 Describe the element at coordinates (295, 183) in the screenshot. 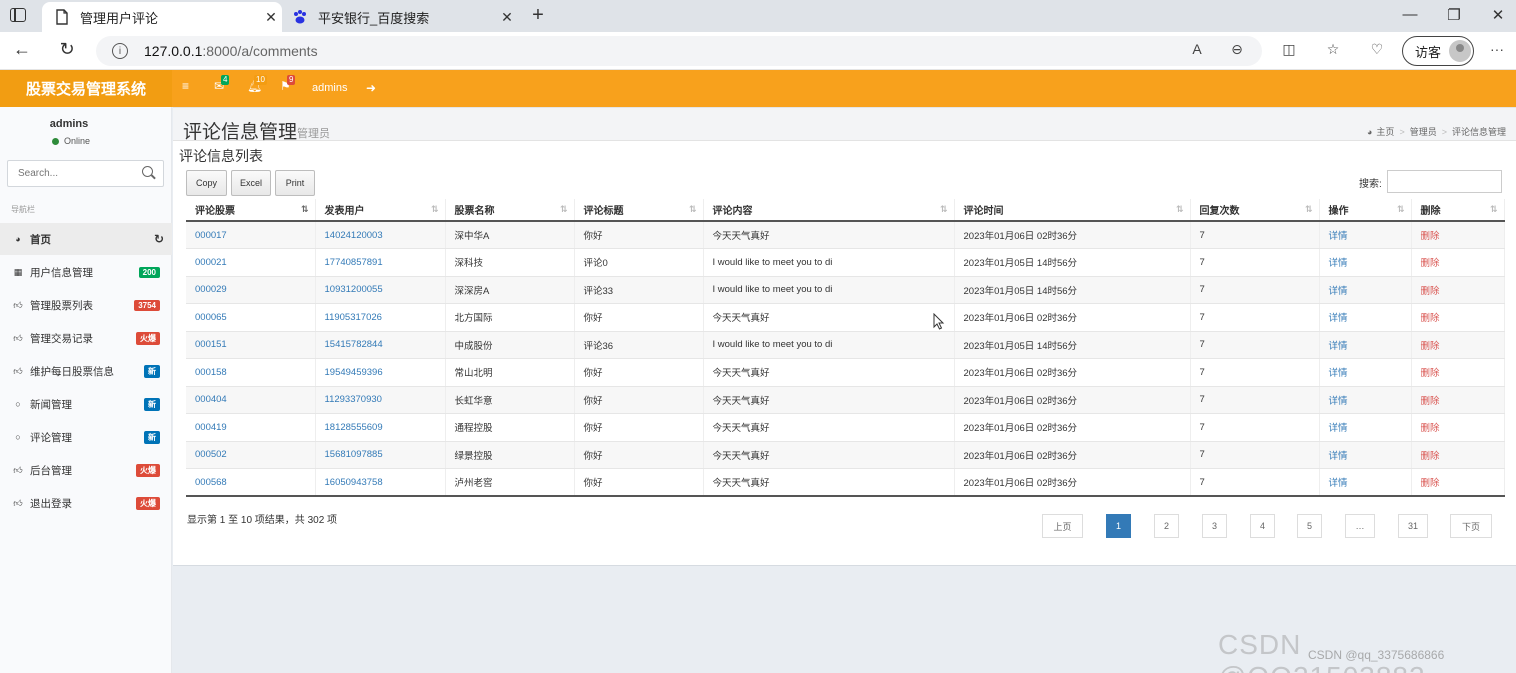

I see `print-button: Print` at that location.